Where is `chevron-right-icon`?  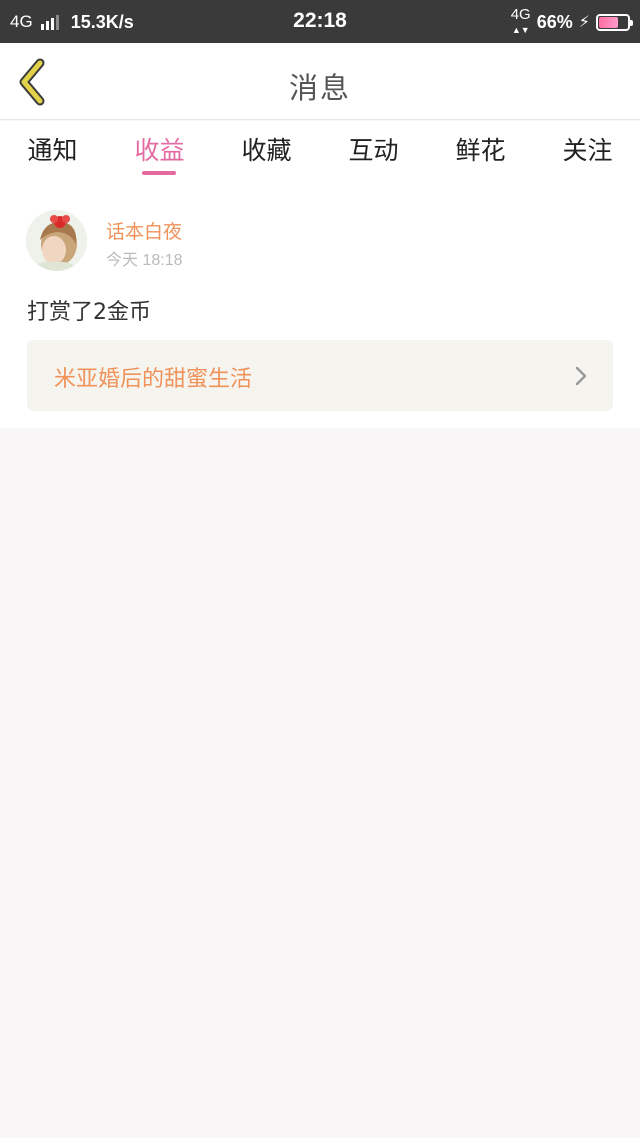
chevron-right-icon is located at coordinates (581, 376).